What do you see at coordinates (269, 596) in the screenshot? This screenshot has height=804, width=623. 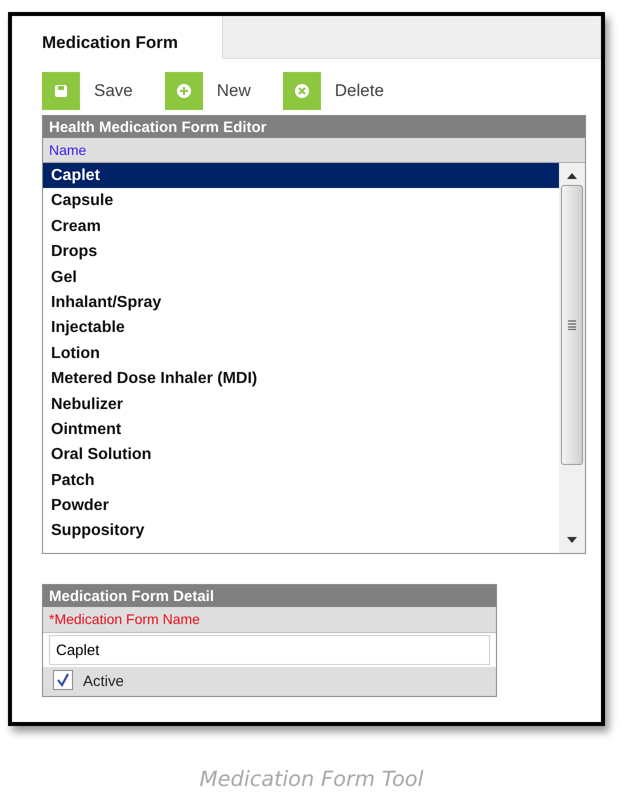 I see `panel-title: Medication Form Detail` at bounding box center [269, 596].